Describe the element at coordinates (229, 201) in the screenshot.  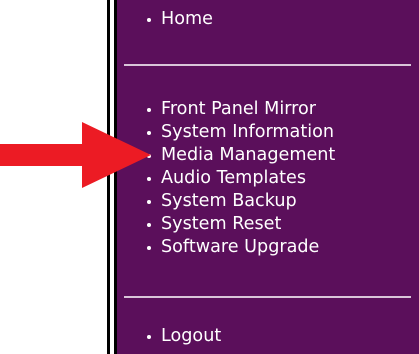
I see `menu-item-label: System Backup` at that location.